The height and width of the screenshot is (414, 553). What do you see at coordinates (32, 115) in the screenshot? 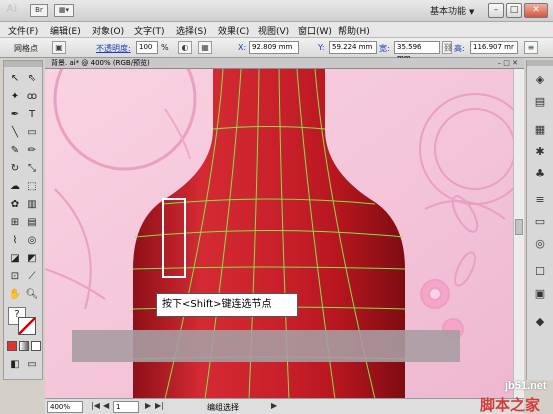
I see `type-tool-icon: T` at bounding box center [32, 115].